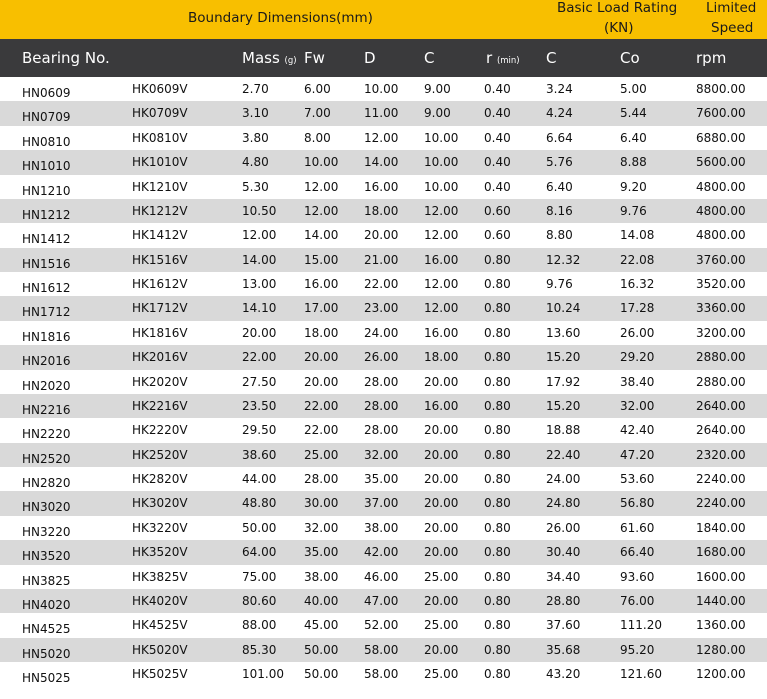 This screenshot has width=767, height=699. Describe the element at coordinates (46, 117) in the screenshot. I see `cell-bearing-no: HN0709` at that location.